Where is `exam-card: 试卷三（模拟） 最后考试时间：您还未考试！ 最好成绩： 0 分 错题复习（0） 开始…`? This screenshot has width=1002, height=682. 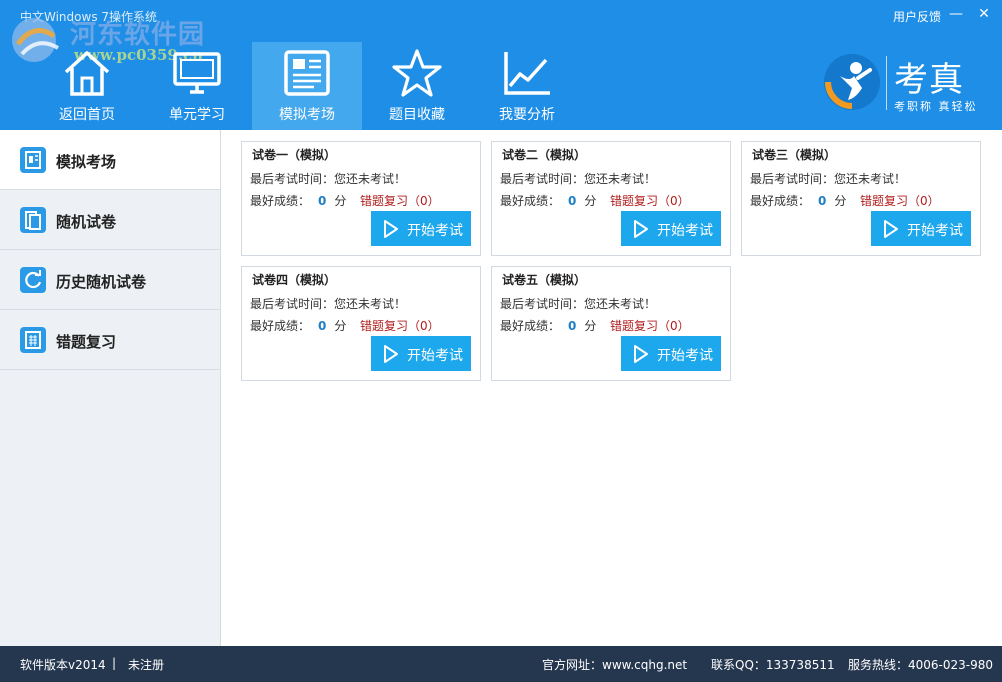 exam-card: 试卷三（模拟） 最后考试时间：您还未考试！ 最好成绩： 0 分 错题复习（0） 开始… is located at coordinates (861, 198).